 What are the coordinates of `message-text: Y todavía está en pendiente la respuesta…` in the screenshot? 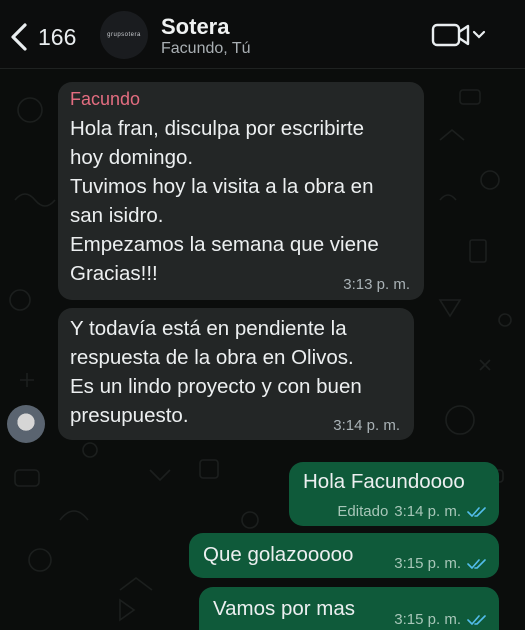 It's located at (216, 372).